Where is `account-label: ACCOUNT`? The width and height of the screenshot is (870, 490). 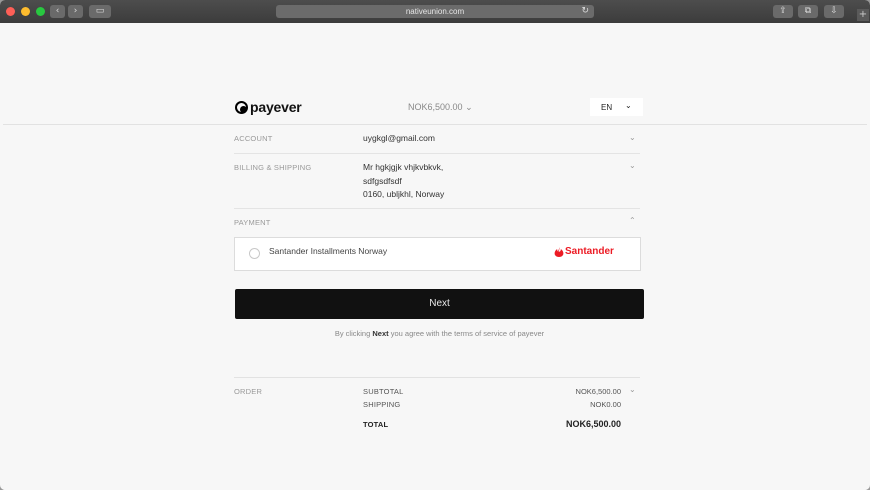 account-label: ACCOUNT is located at coordinates (253, 138).